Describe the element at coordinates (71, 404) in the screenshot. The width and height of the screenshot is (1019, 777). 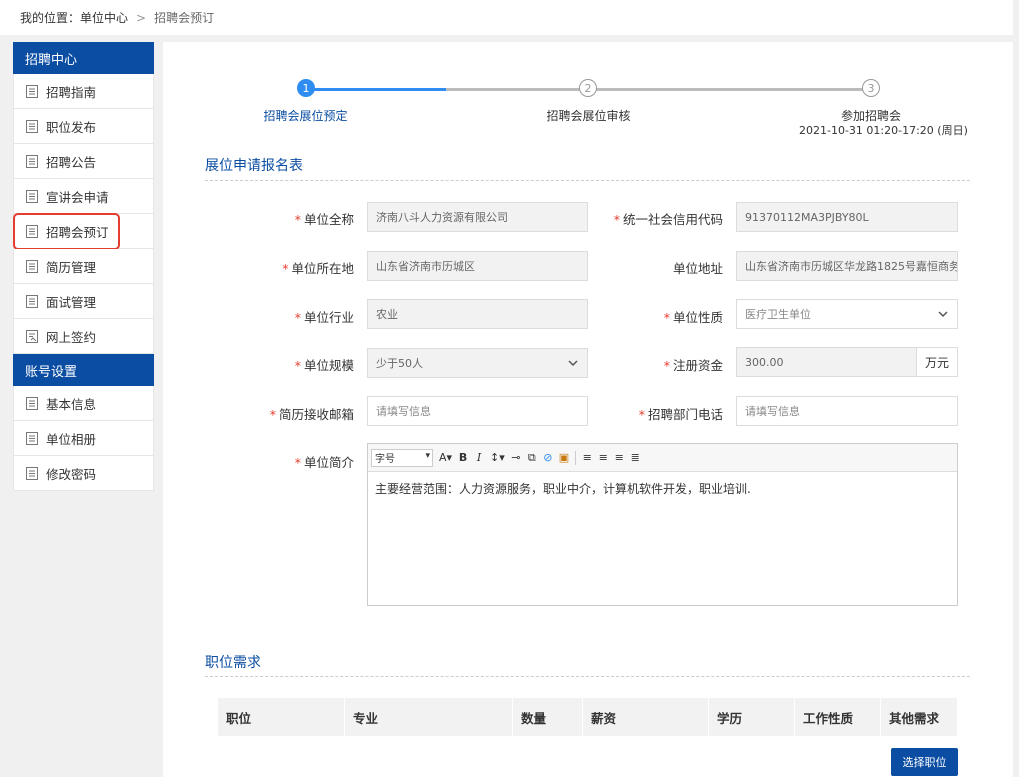
I see `sidebar-item-label: 基本信息` at that location.